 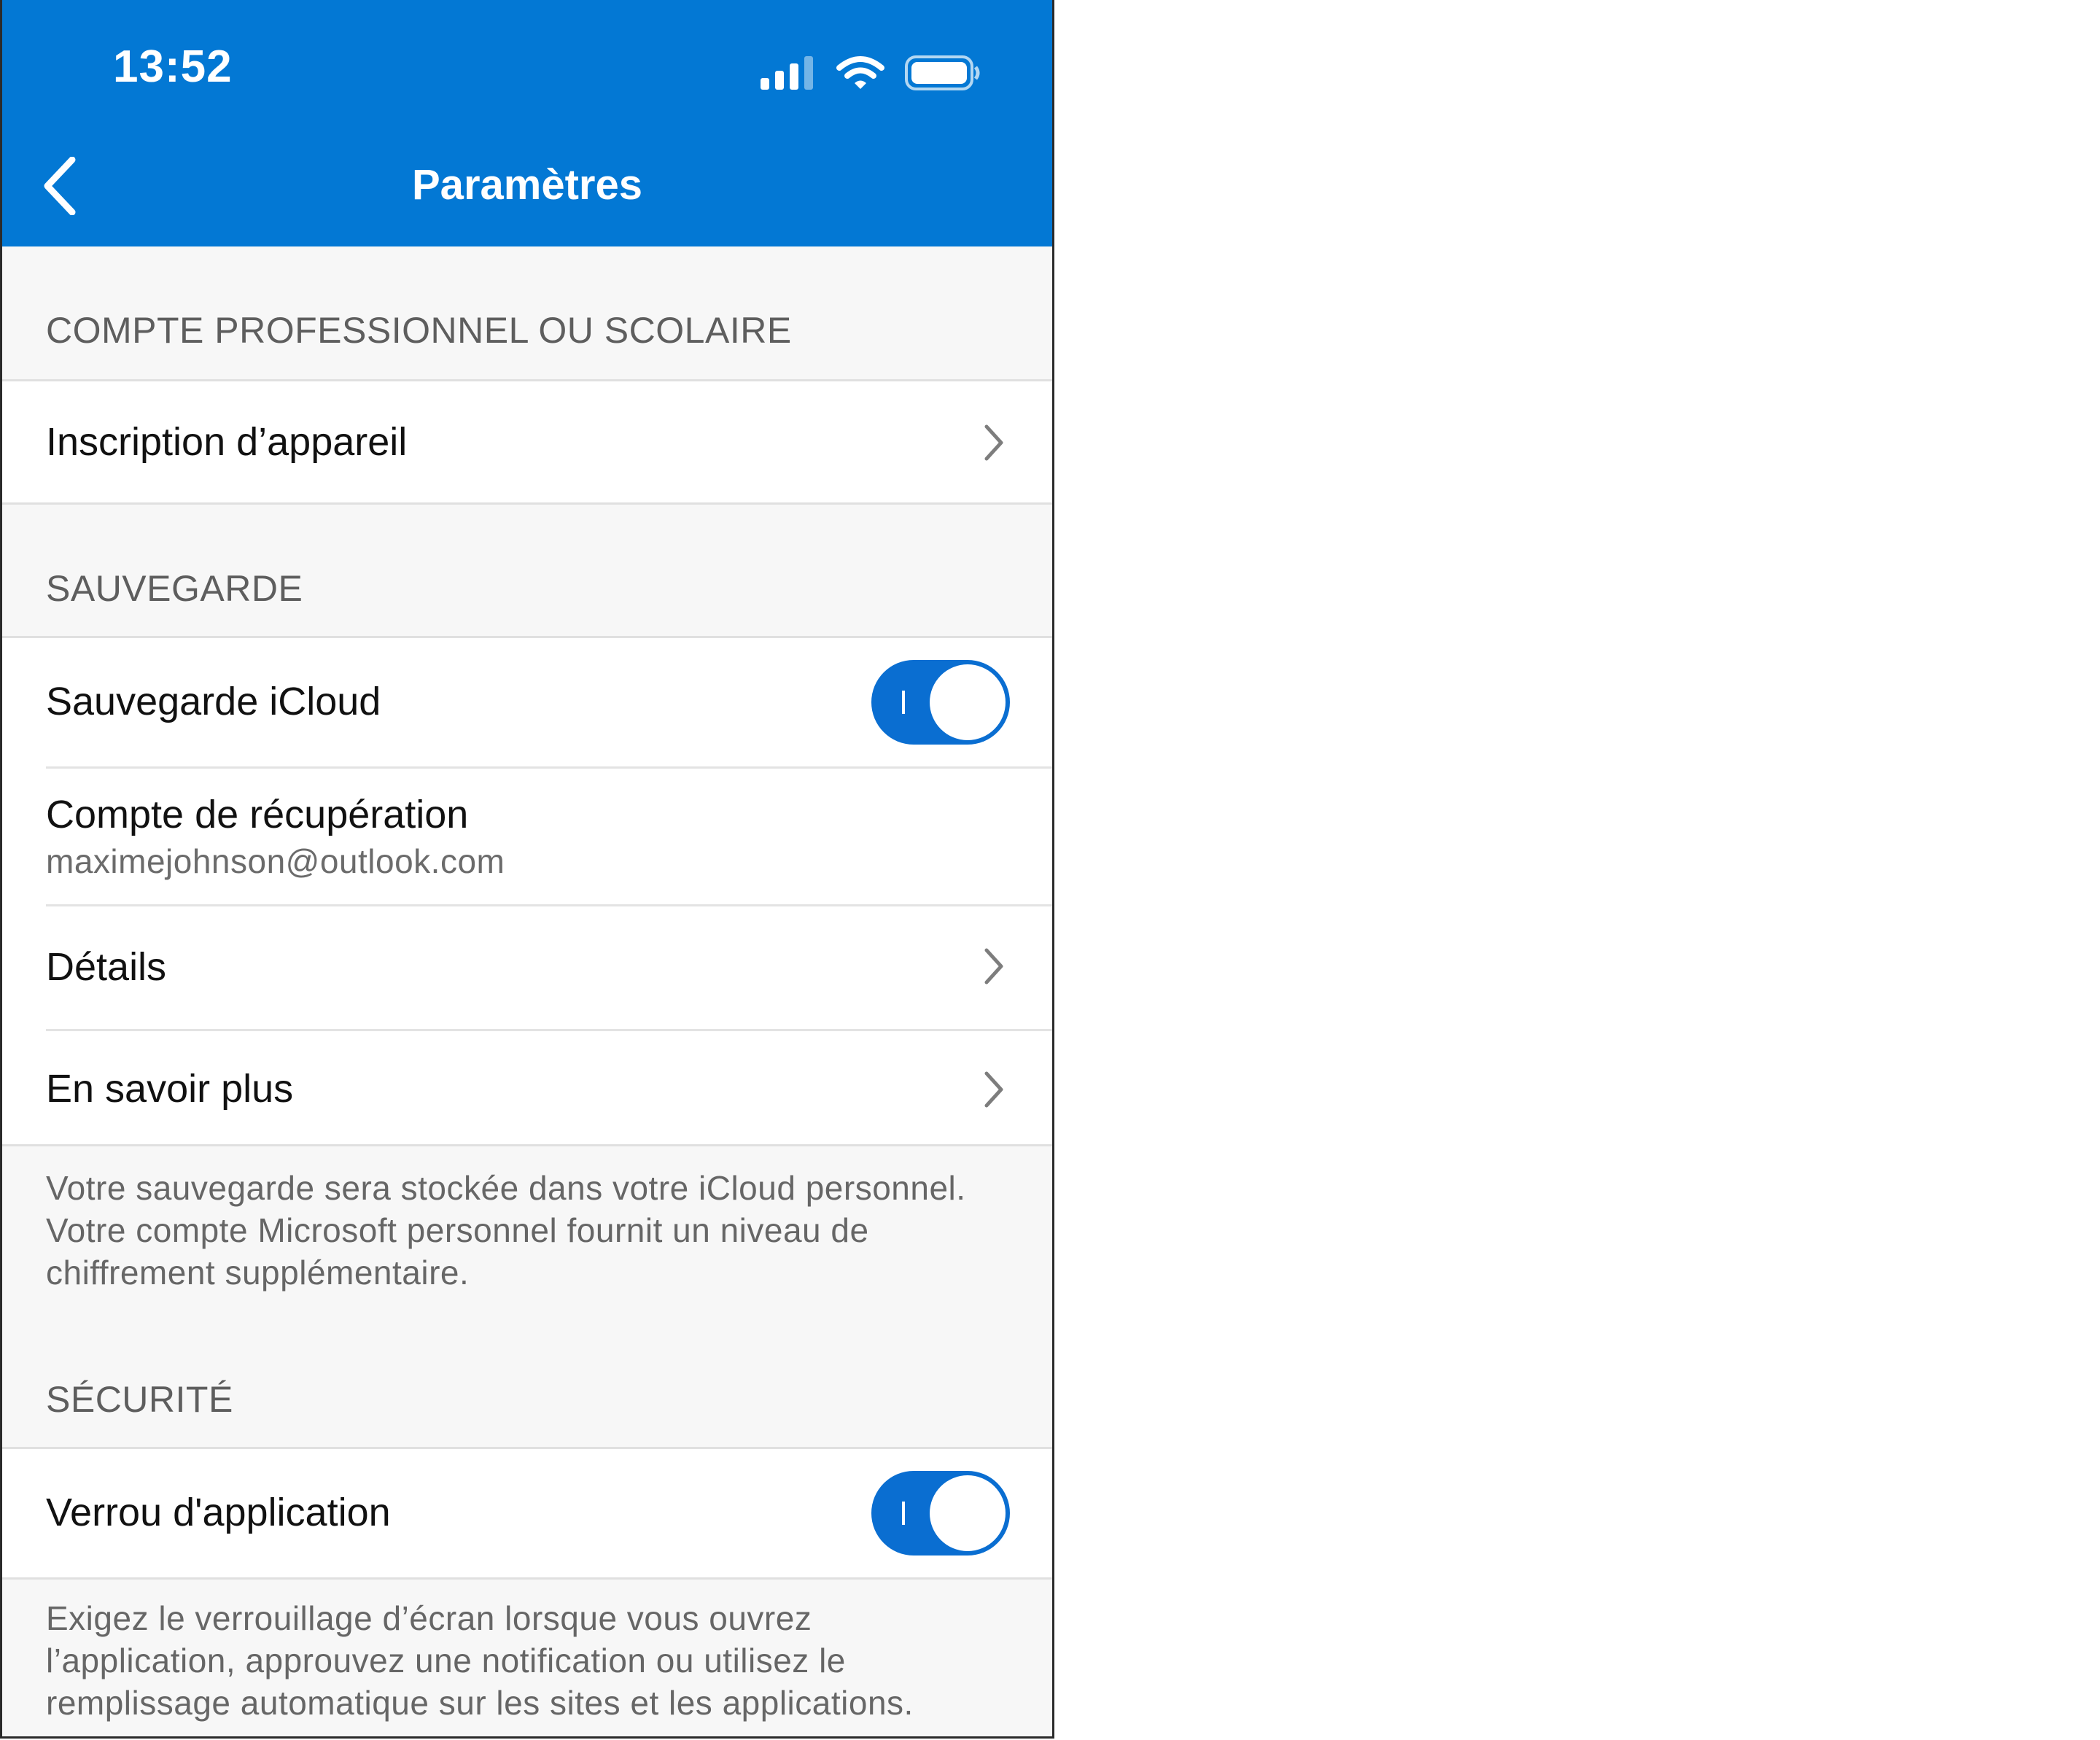 What do you see at coordinates (173, 67) in the screenshot?
I see `status-time: 13:52` at bounding box center [173, 67].